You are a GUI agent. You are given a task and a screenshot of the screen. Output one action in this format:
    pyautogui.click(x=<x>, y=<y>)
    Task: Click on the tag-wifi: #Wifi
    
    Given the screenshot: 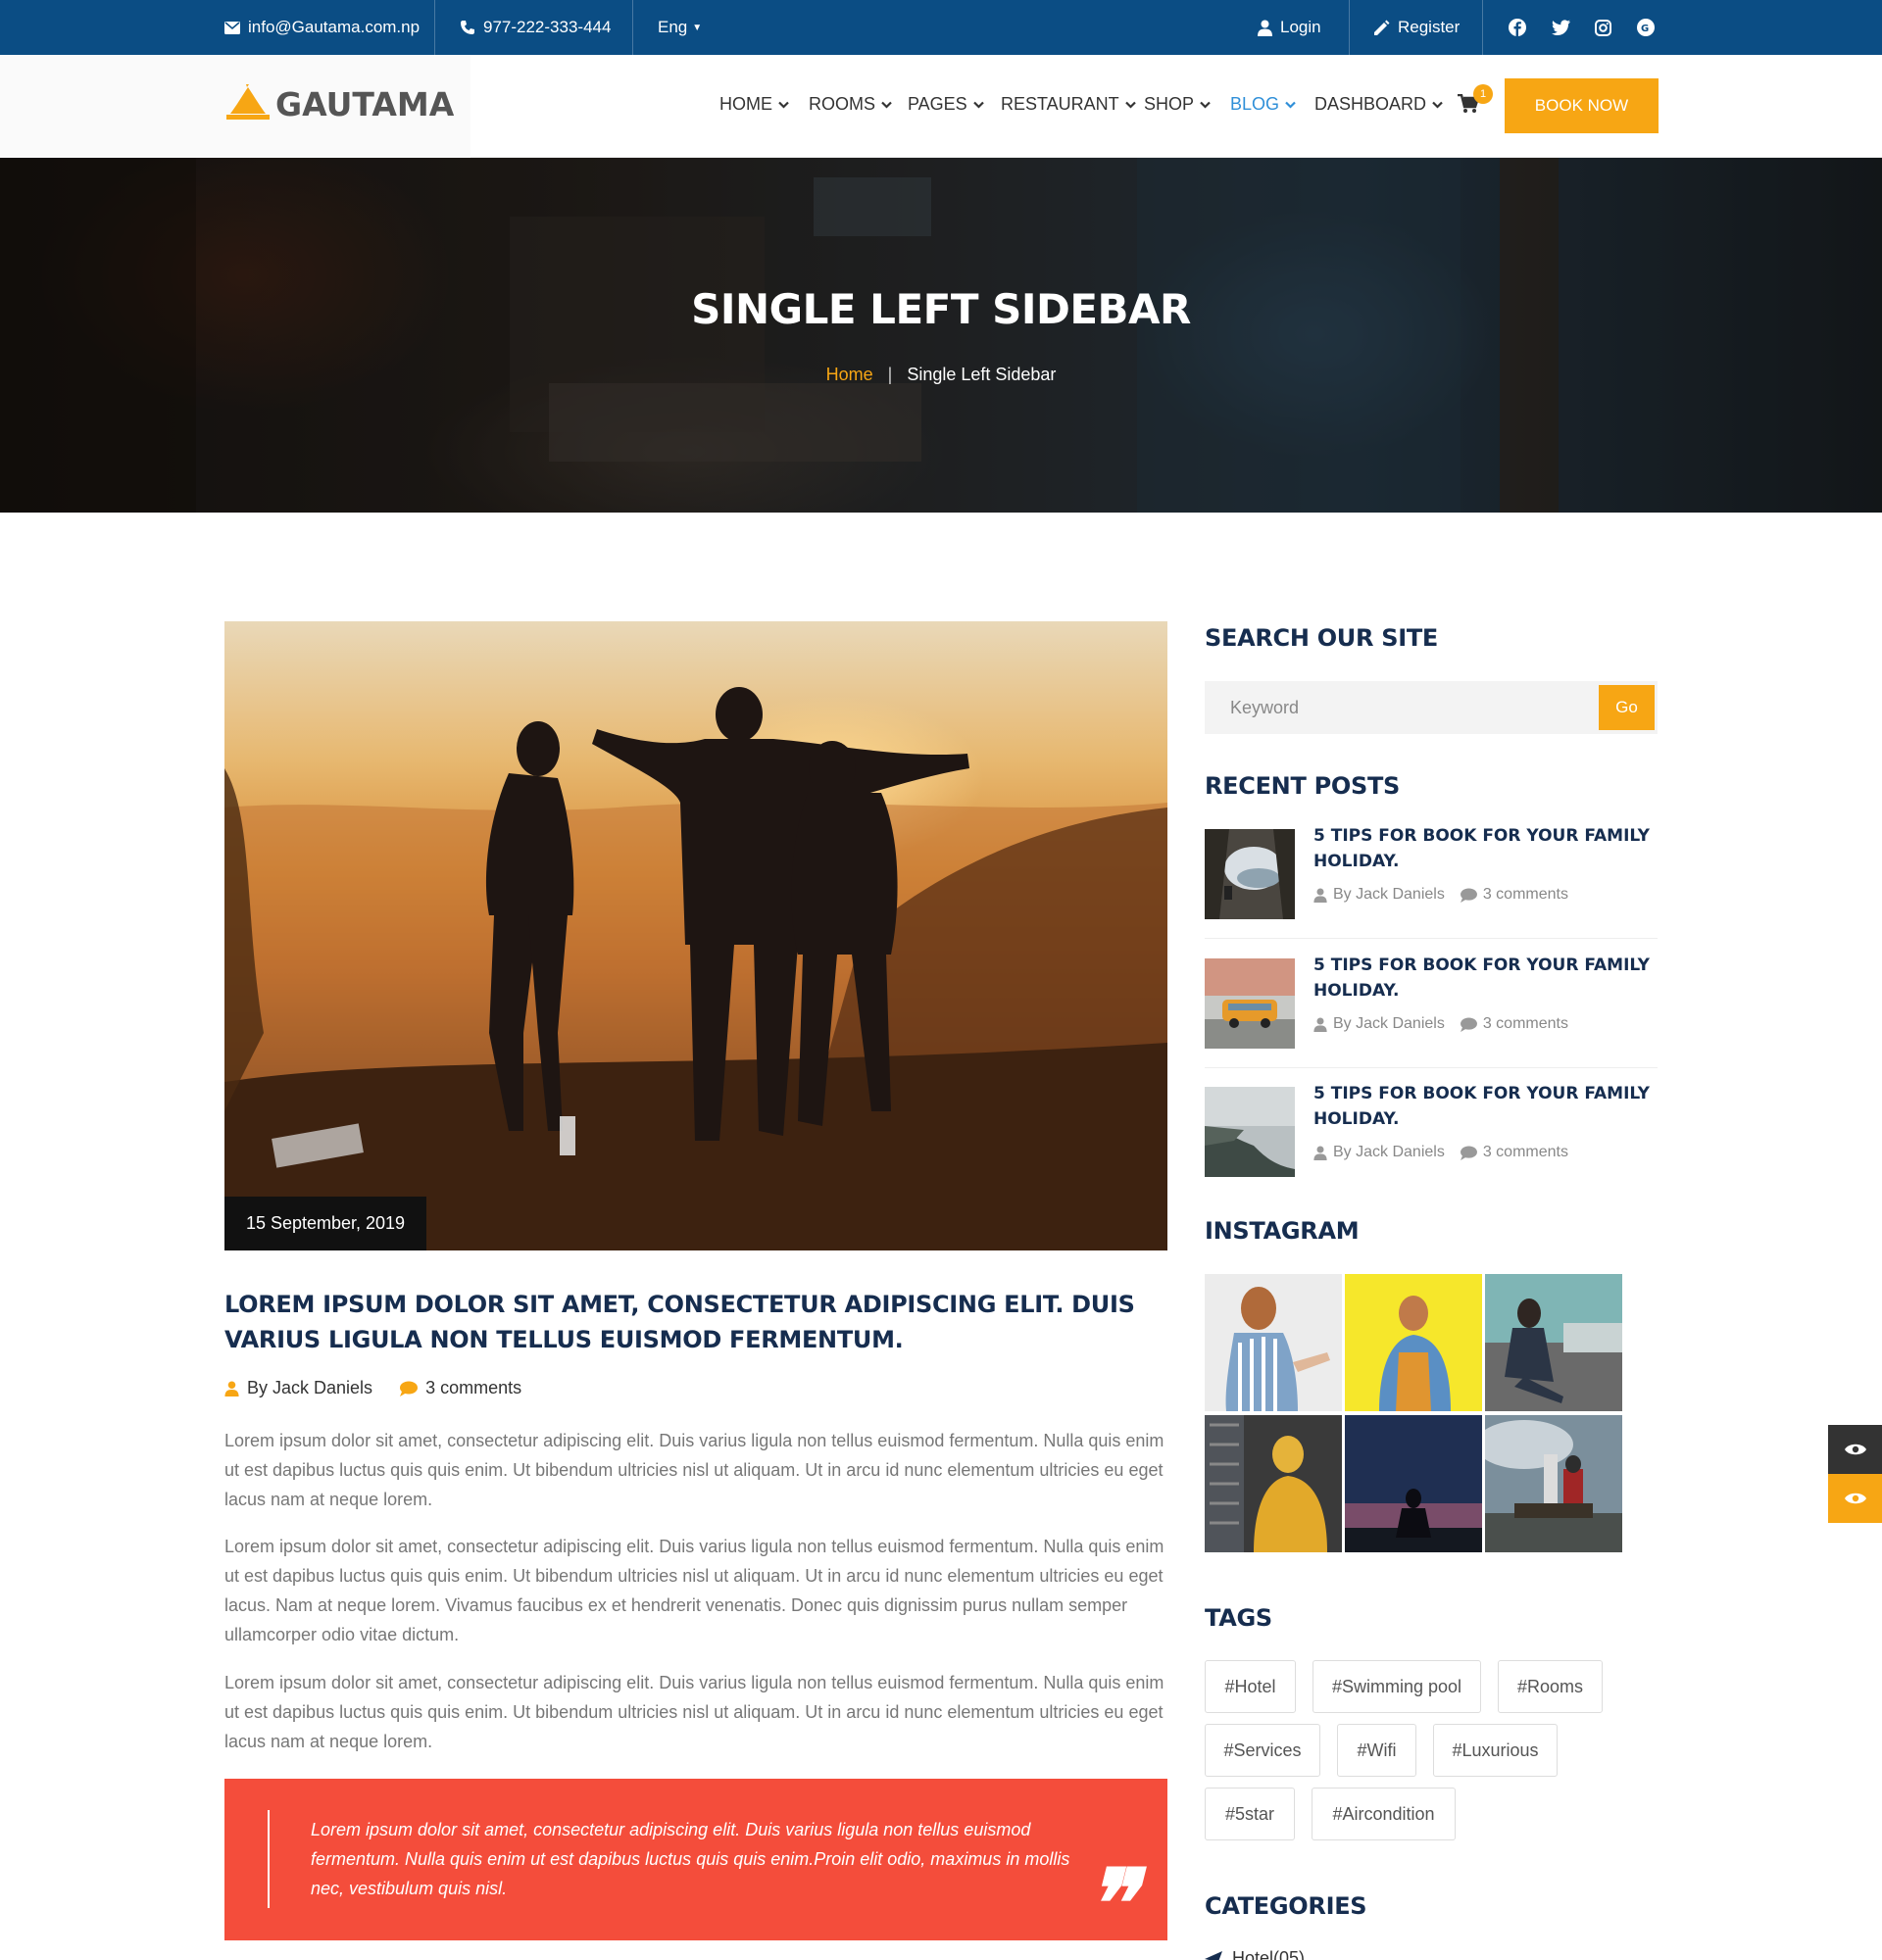 What is the action you would take?
    pyautogui.click(x=1377, y=1750)
    